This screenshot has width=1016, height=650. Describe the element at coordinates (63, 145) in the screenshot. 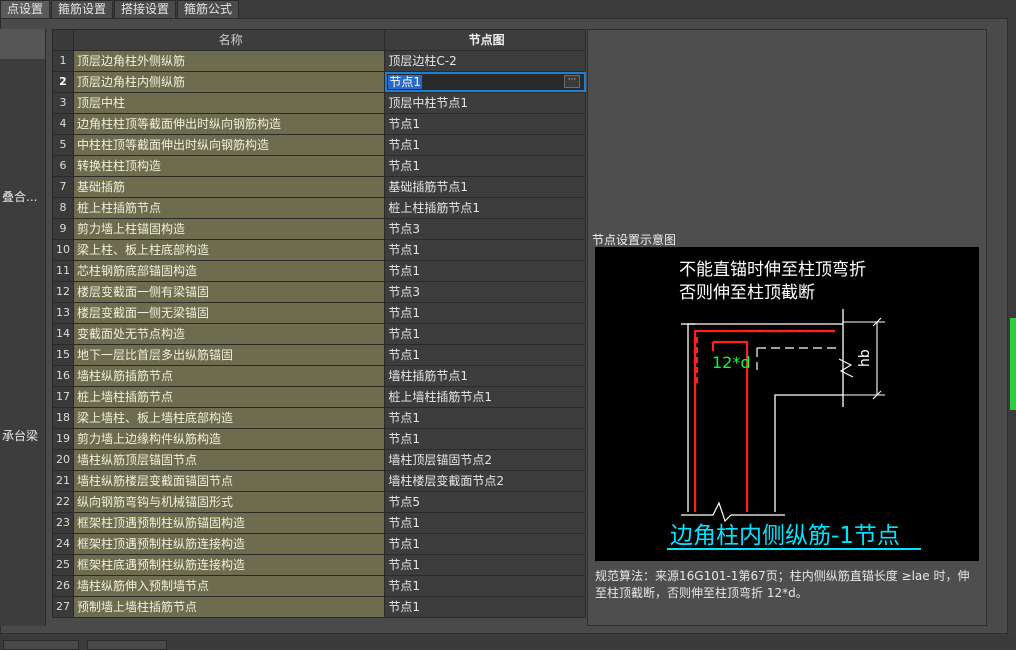

I see `row-number: 5` at that location.